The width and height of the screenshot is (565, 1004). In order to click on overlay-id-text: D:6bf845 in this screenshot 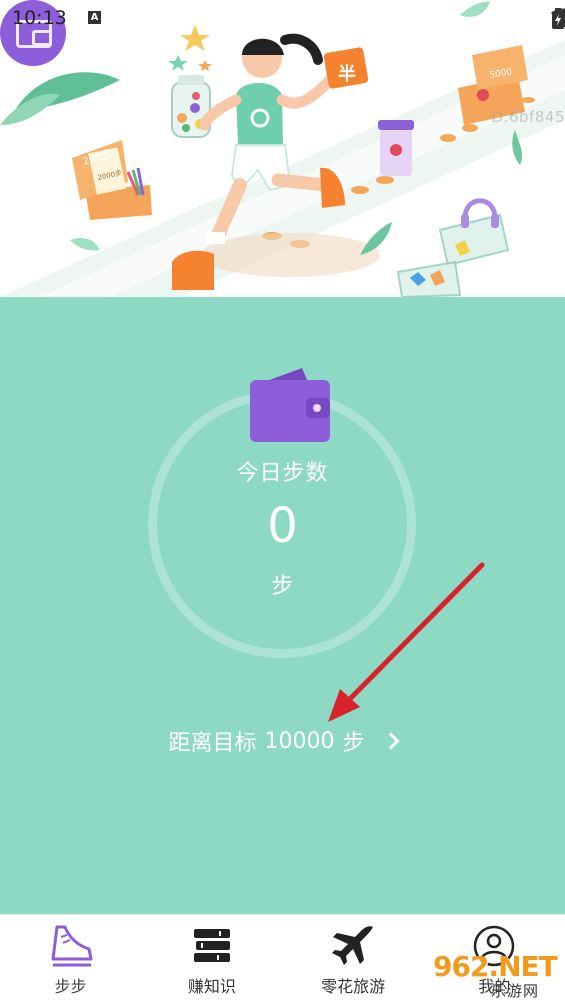, I will do `click(528, 117)`.